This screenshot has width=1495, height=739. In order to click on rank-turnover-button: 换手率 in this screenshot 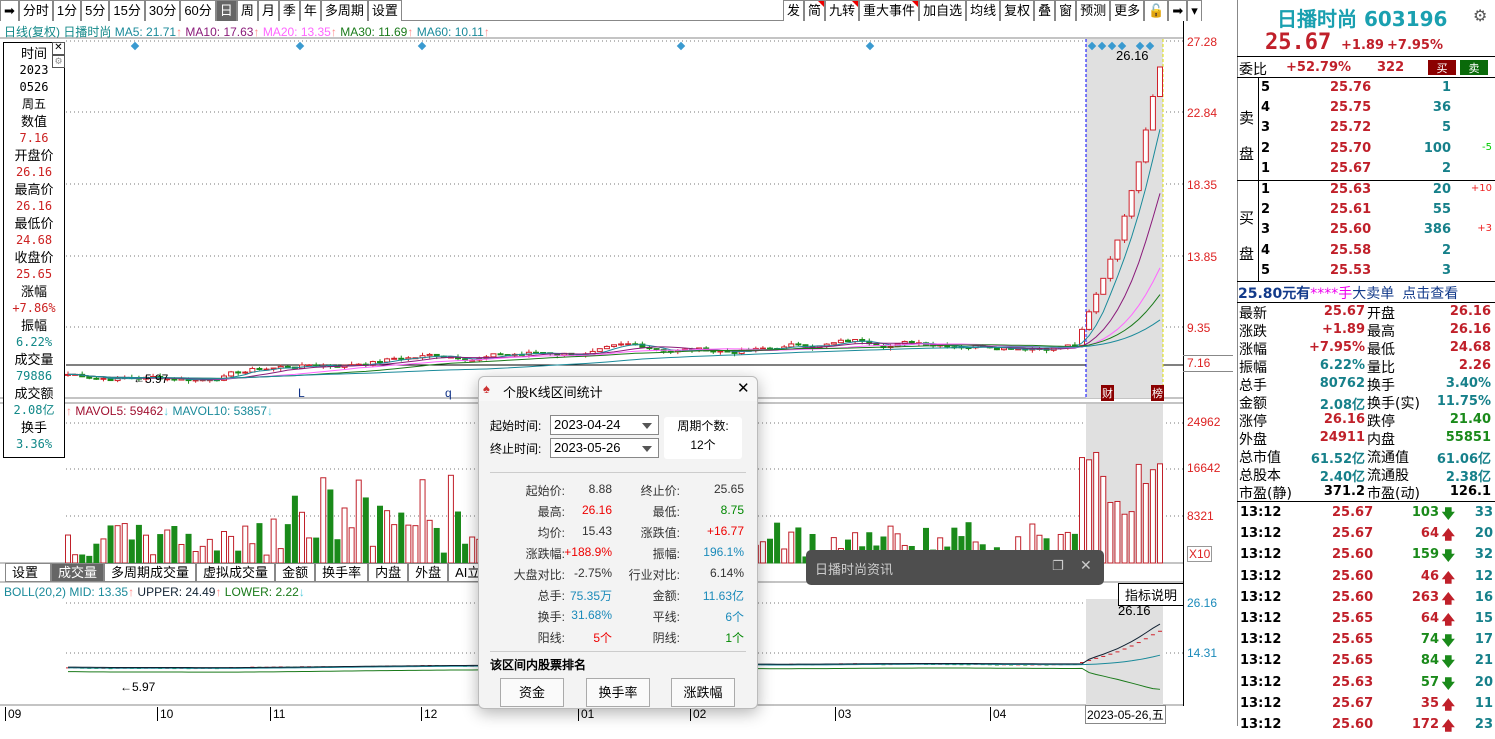, I will do `click(618, 692)`.